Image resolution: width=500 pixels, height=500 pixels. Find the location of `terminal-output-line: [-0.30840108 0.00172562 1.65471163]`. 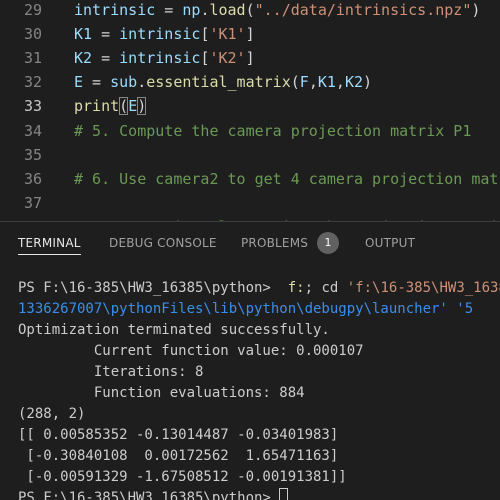

terminal-output-line: [-0.30840108 0.00172562 1.65471163] is located at coordinates (178, 456).